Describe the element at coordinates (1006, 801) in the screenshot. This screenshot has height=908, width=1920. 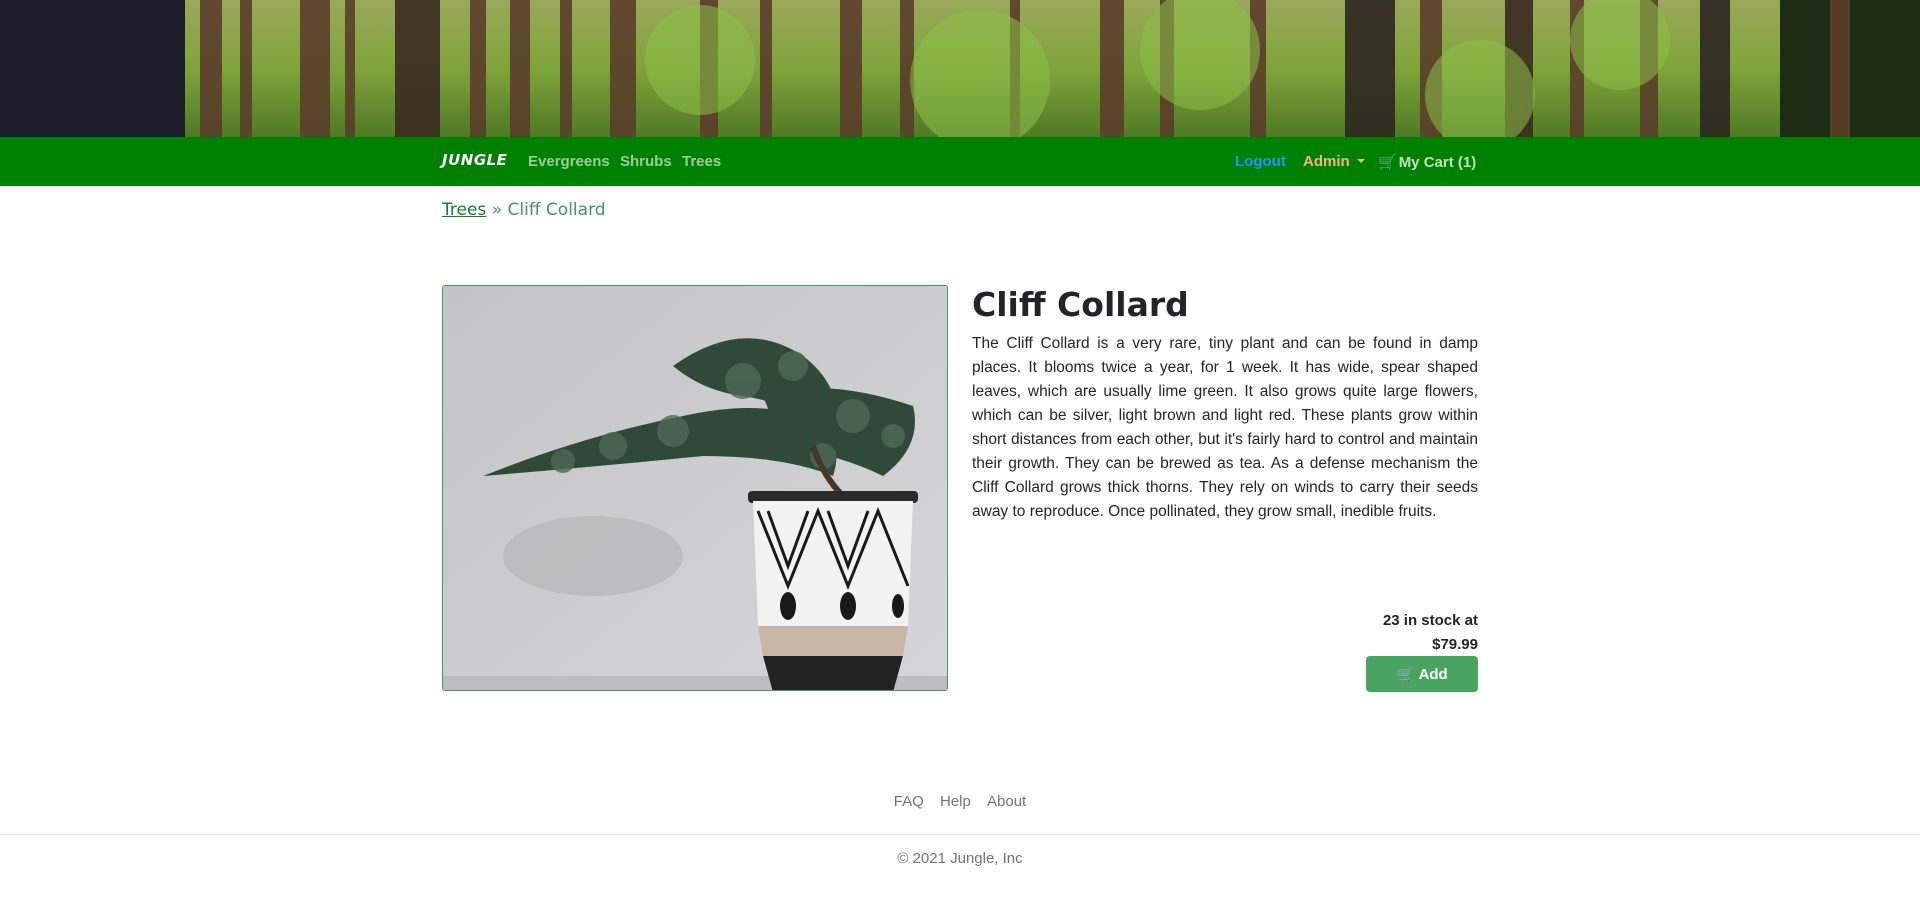
I see `footer-link-about: About` at that location.